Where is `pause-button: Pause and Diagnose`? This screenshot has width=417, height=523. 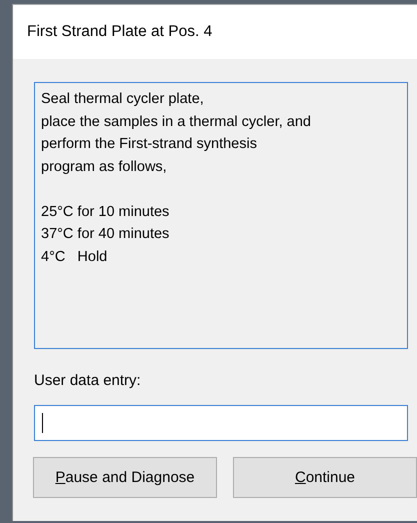 pause-button: Pause and Diagnose is located at coordinates (125, 477).